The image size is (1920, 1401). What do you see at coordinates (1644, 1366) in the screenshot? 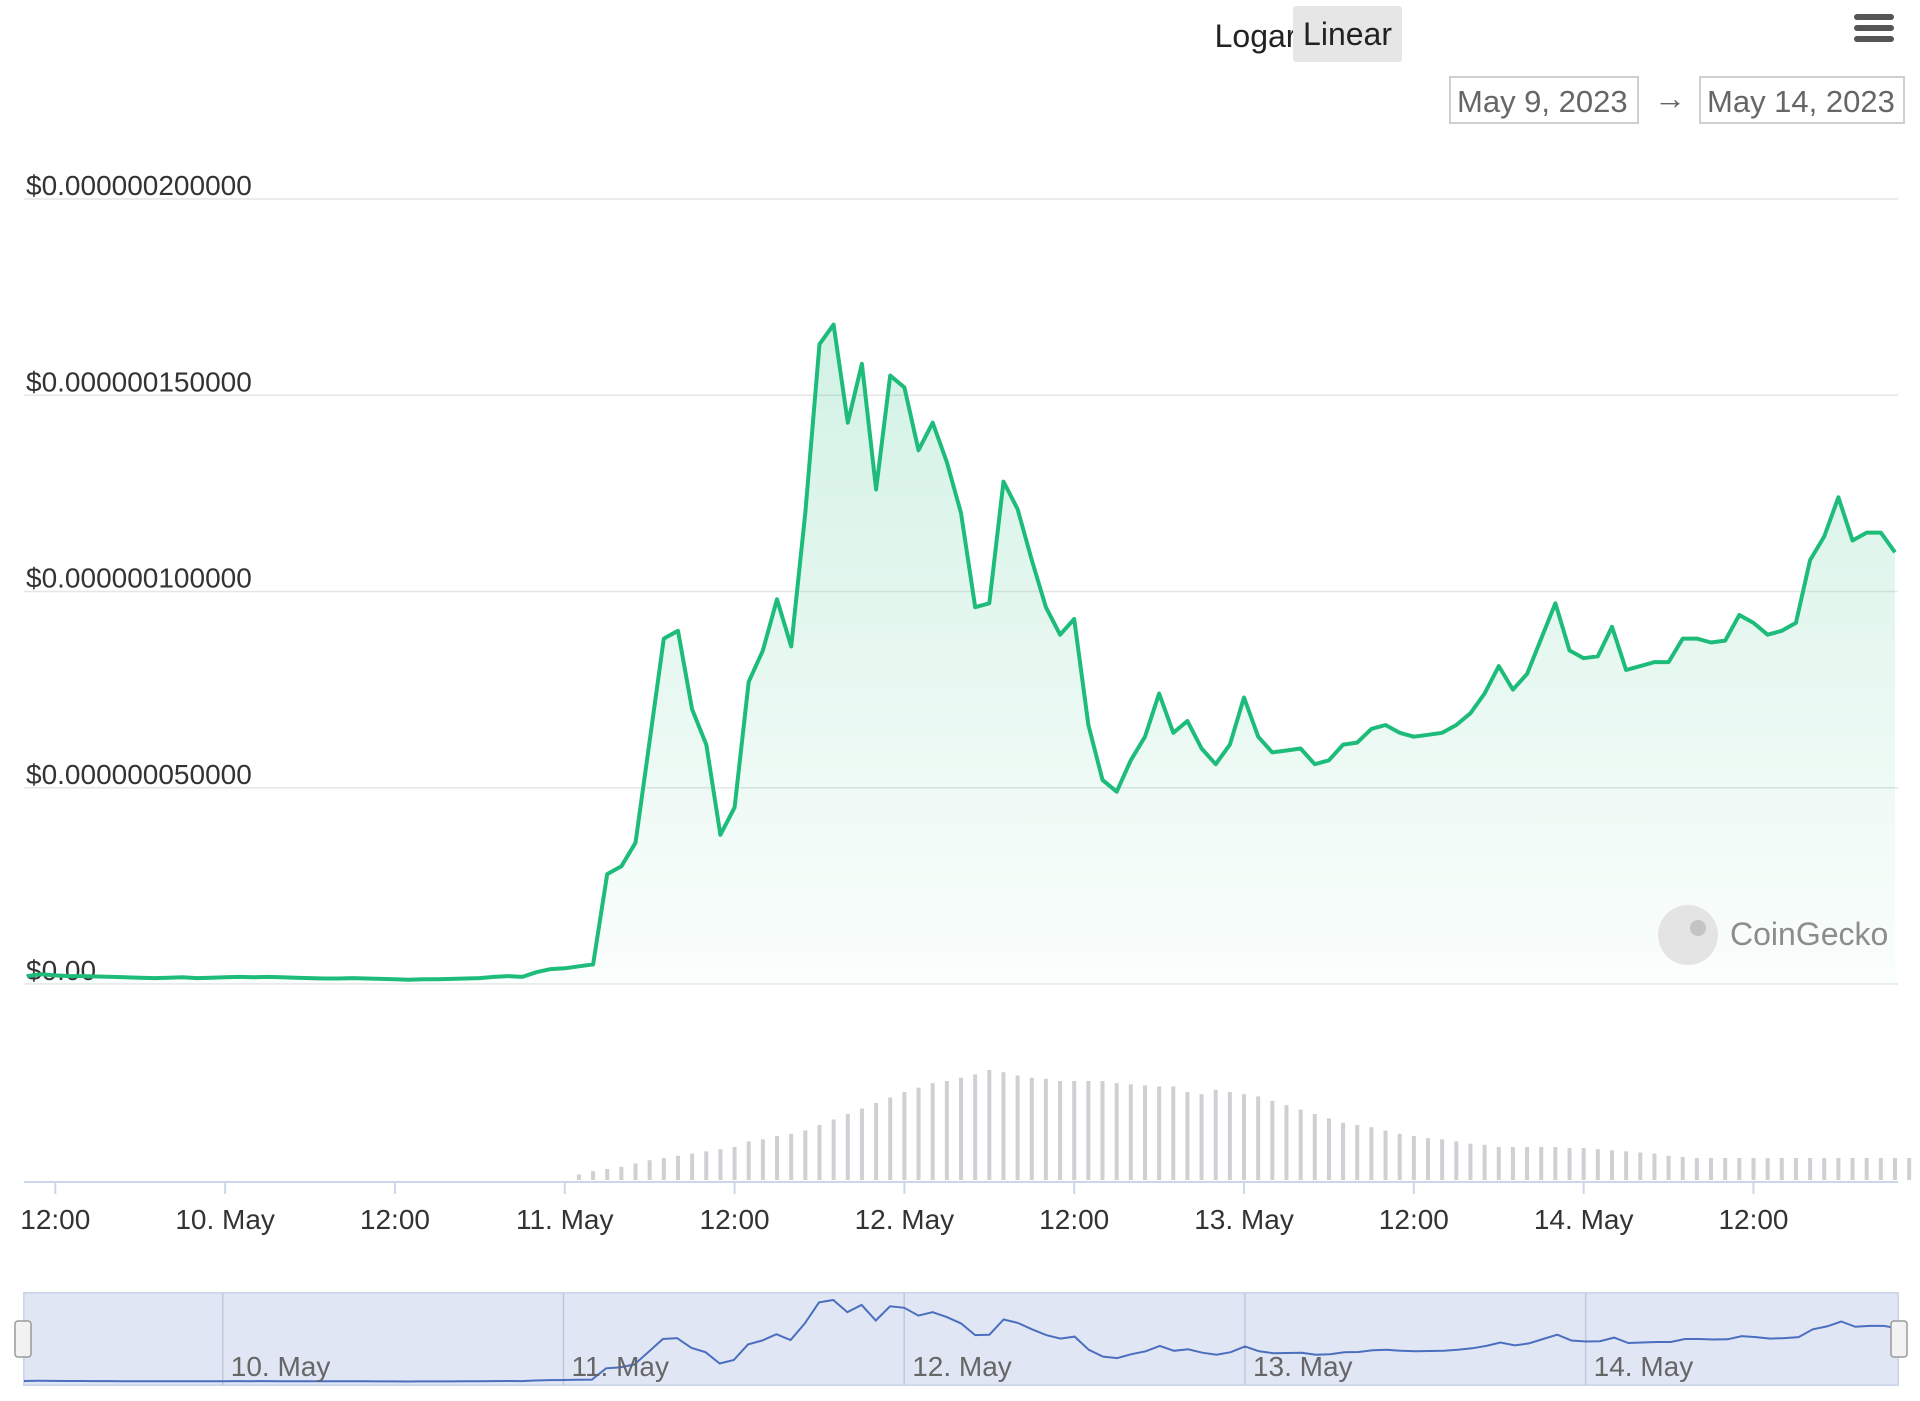
I see `navigator-label: 14. May` at bounding box center [1644, 1366].